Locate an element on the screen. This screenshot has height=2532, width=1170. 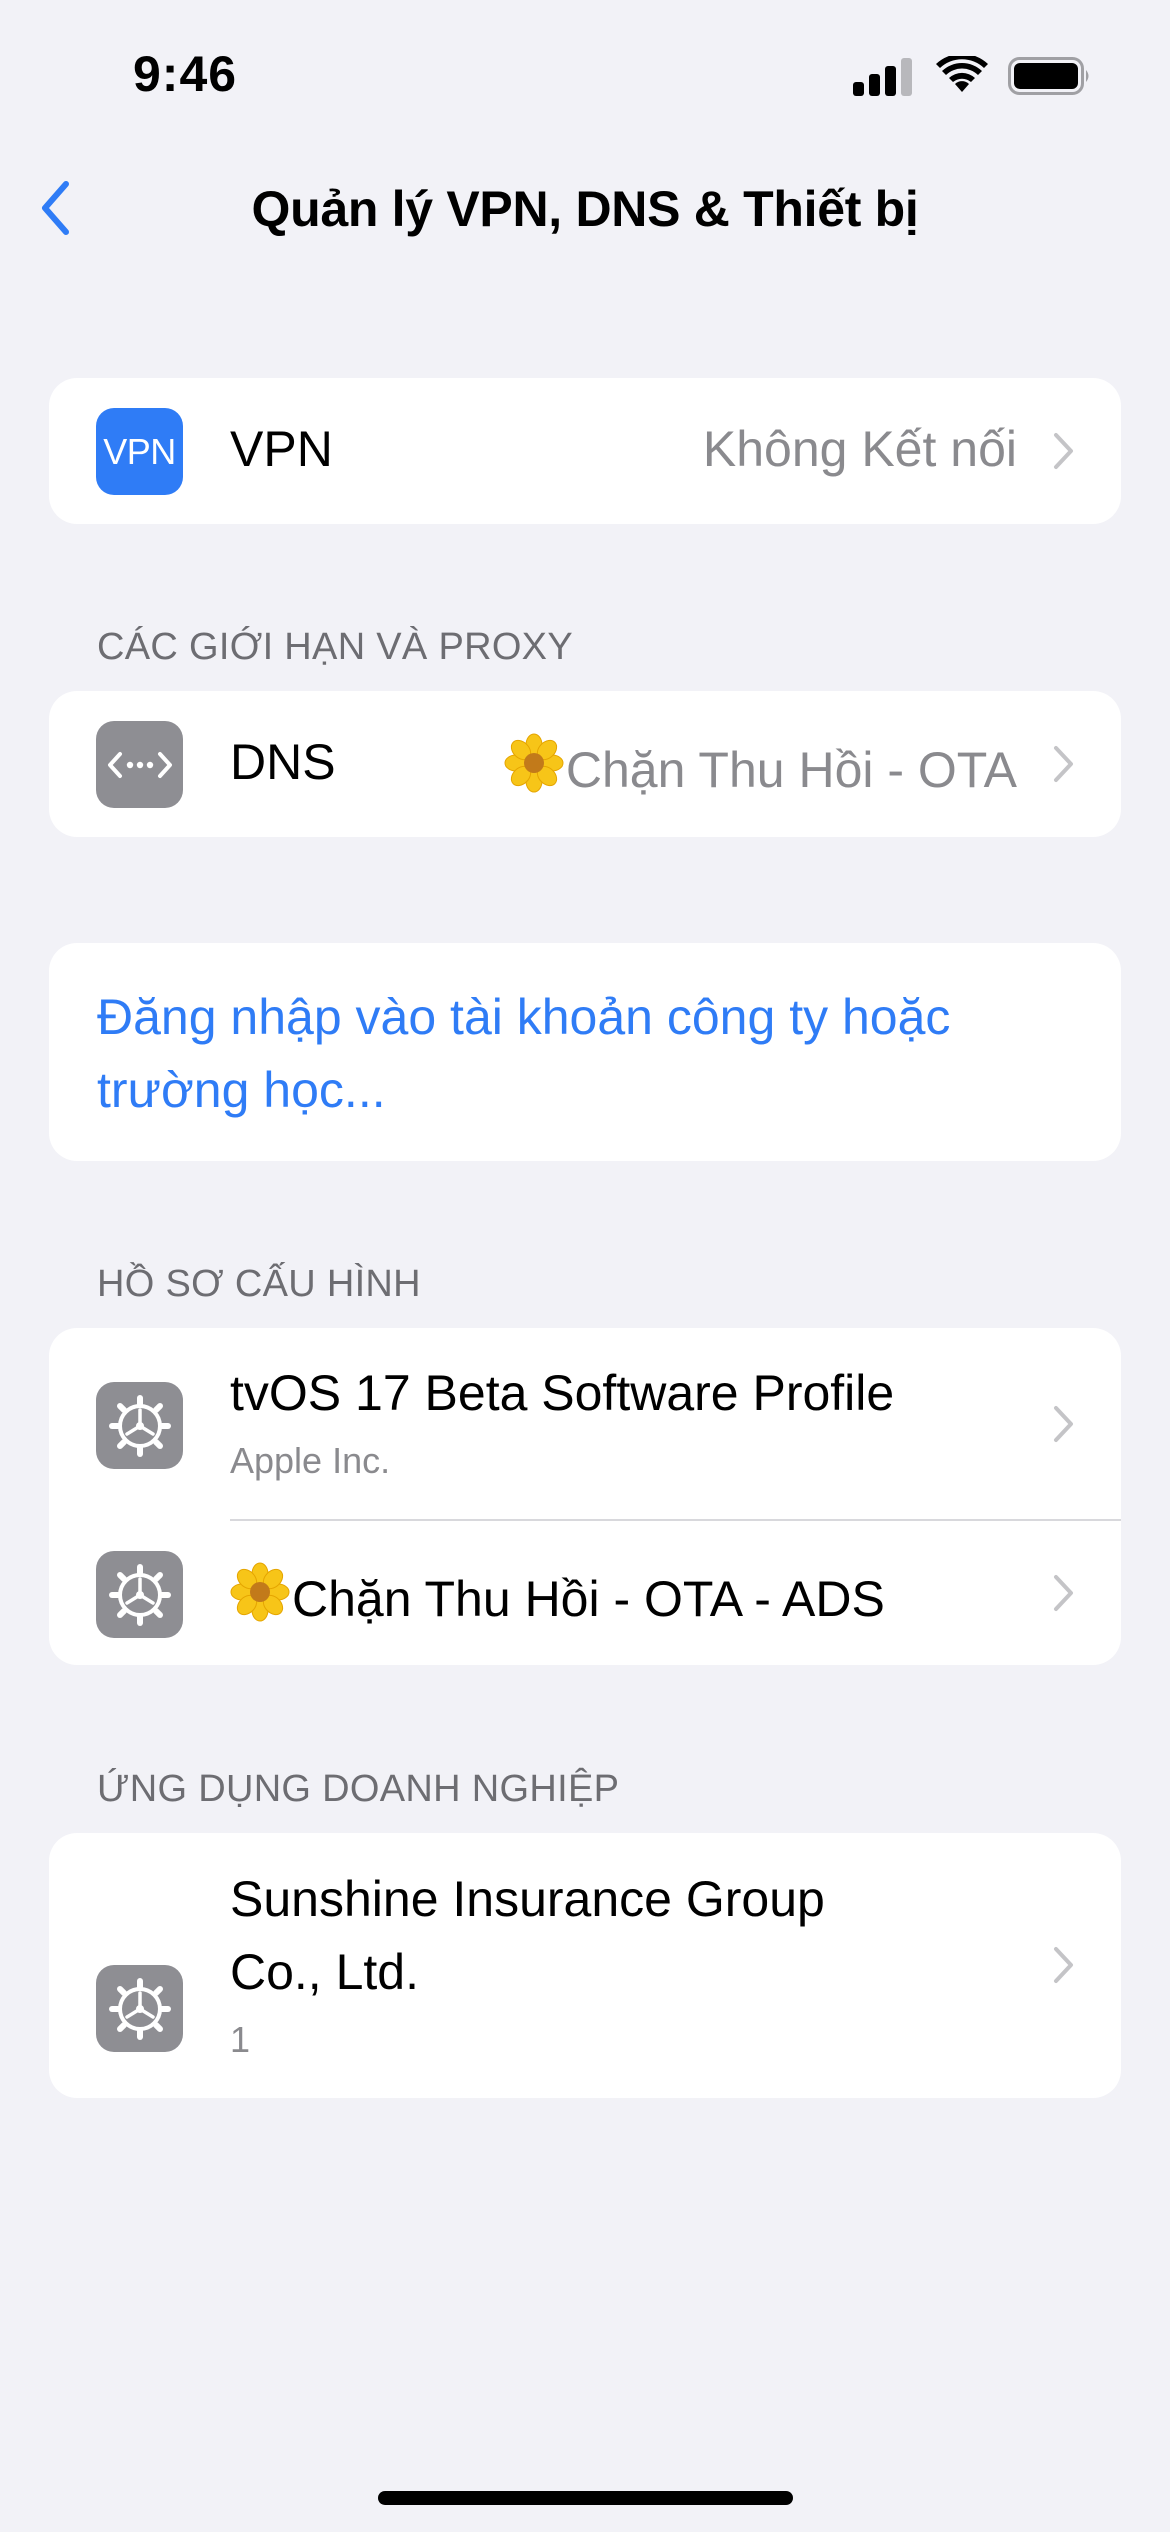
battery-icon is located at coordinates (1048, 76).